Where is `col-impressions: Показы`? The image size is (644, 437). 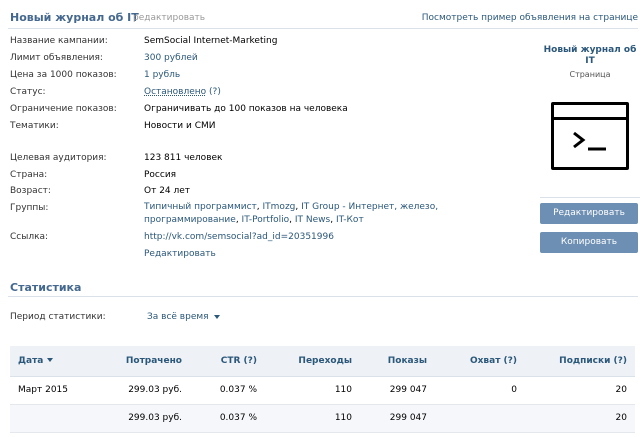 col-impressions: Показы is located at coordinates (397, 361).